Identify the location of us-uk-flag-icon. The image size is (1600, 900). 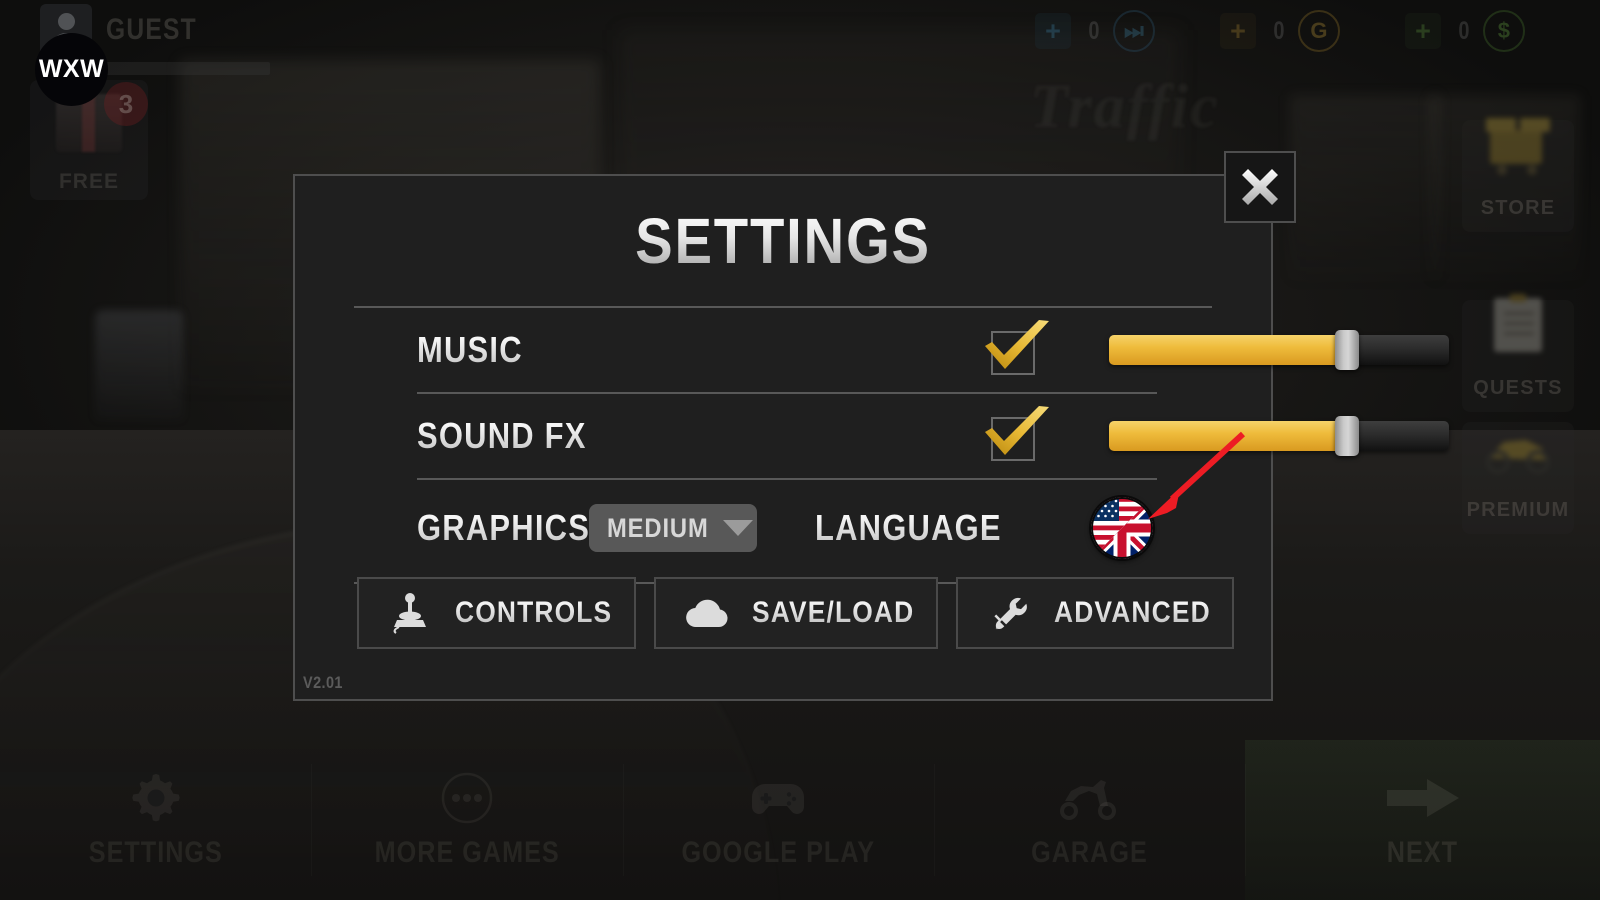
(1122, 528).